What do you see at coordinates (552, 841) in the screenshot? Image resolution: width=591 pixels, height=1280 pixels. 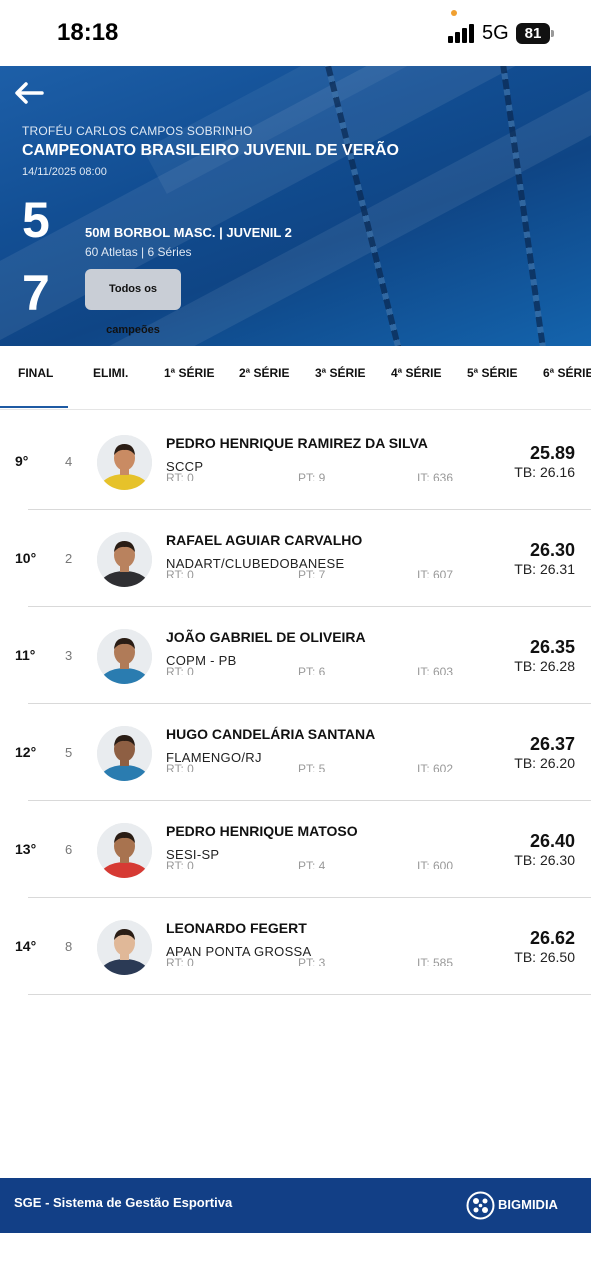 I see `result-time: 26.40` at bounding box center [552, 841].